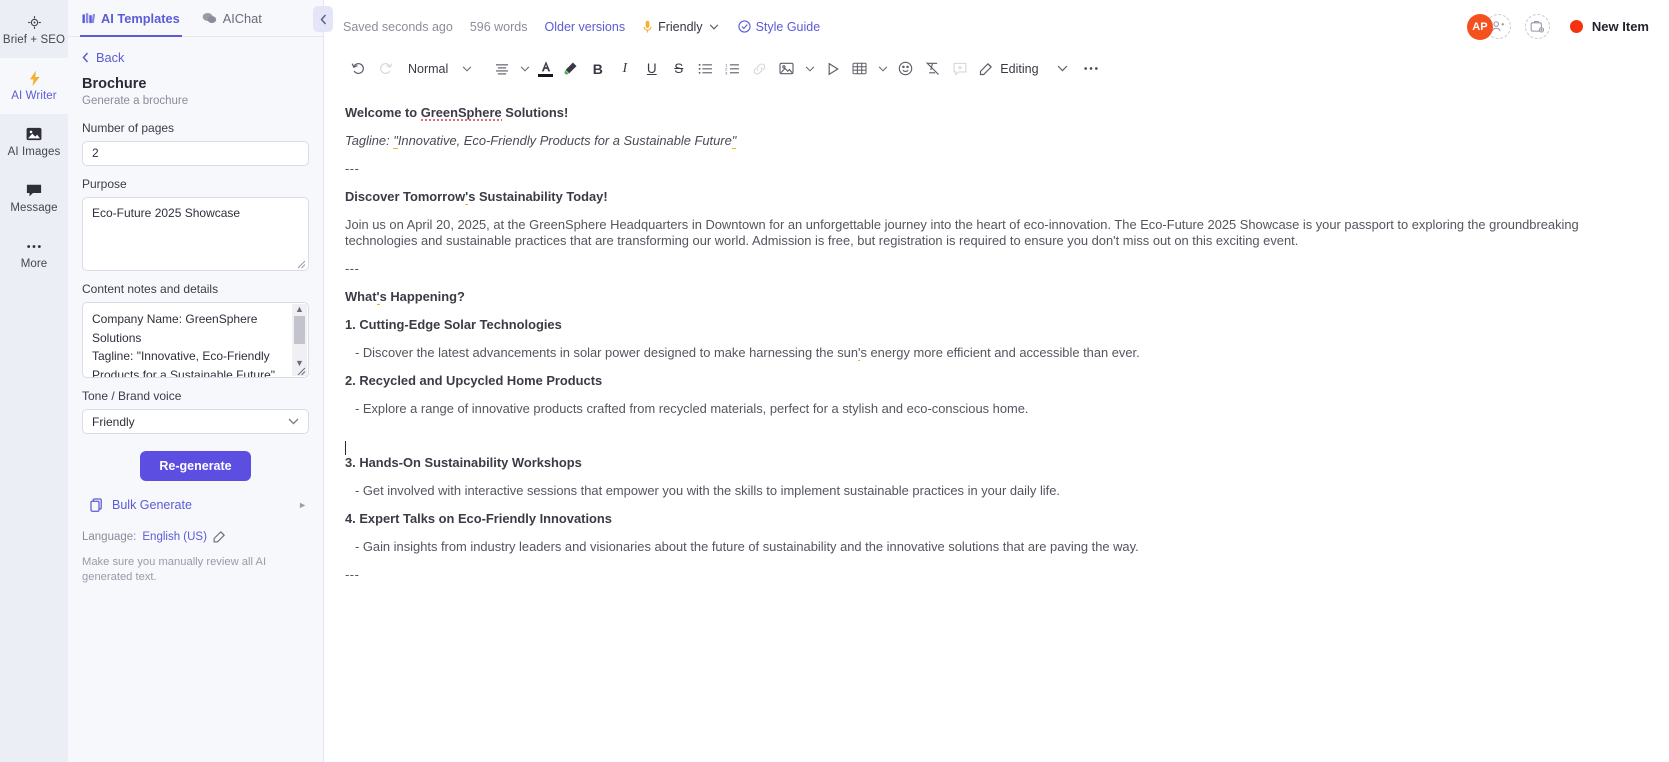  What do you see at coordinates (624, 68) in the screenshot?
I see `italic-icon: I` at bounding box center [624, 68].